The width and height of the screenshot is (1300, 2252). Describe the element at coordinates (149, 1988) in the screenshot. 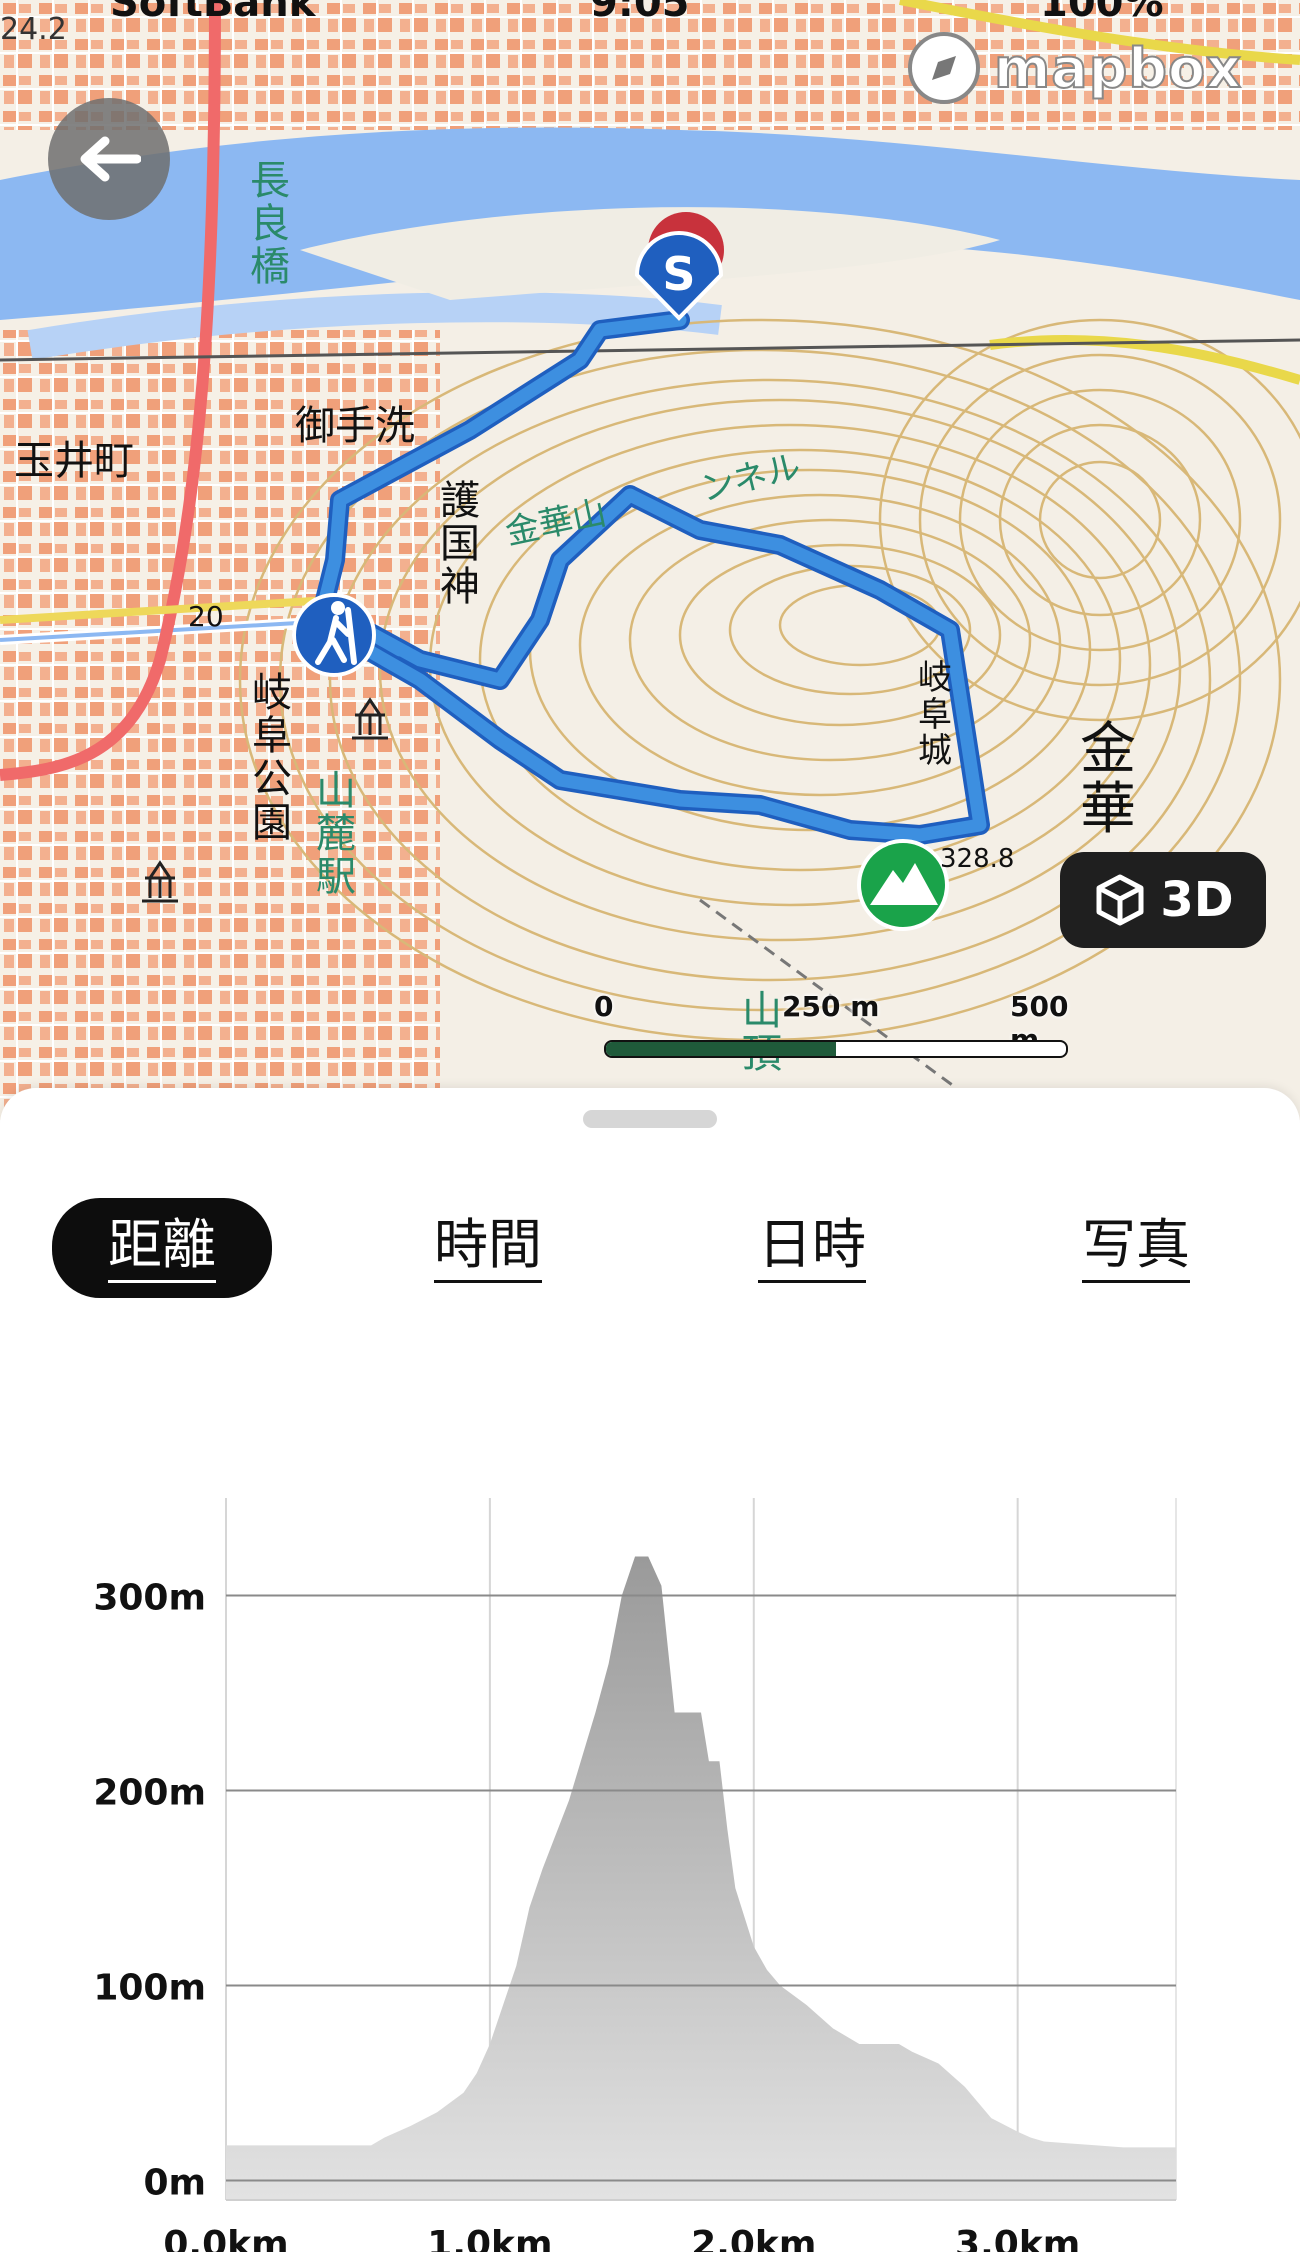

I see `y-tick-label: 100m` at that location.